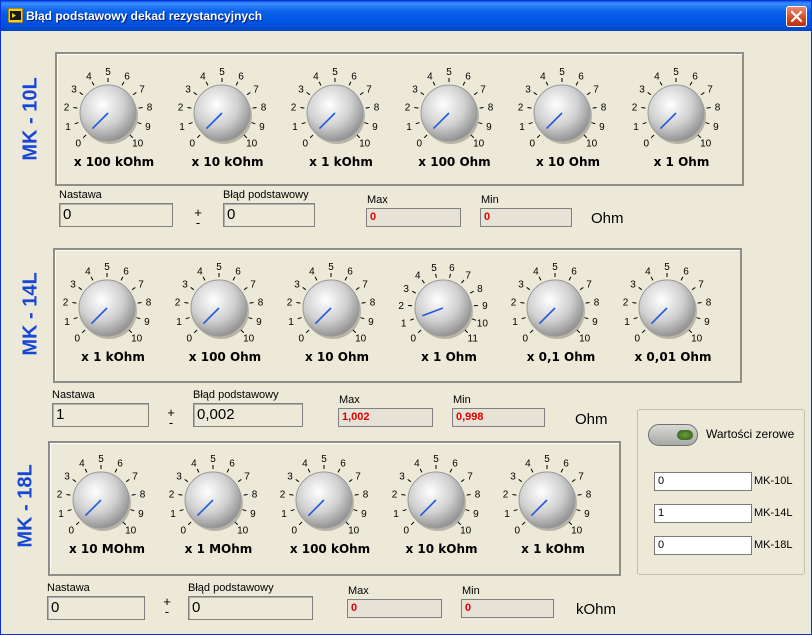  I want to click on zero-values-button, so click(673, 435).